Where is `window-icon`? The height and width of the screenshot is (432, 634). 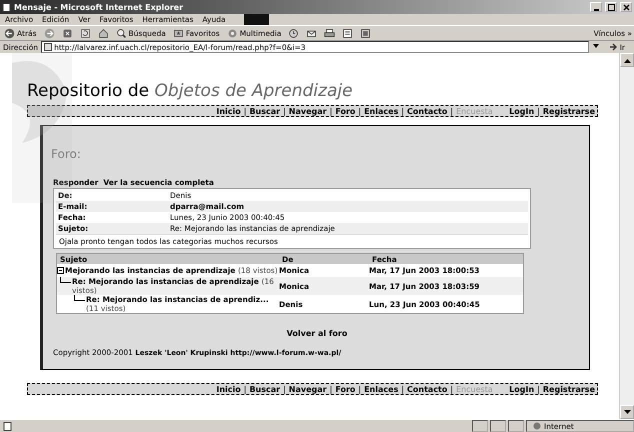 window-icon is located at coordinates (366, 33).